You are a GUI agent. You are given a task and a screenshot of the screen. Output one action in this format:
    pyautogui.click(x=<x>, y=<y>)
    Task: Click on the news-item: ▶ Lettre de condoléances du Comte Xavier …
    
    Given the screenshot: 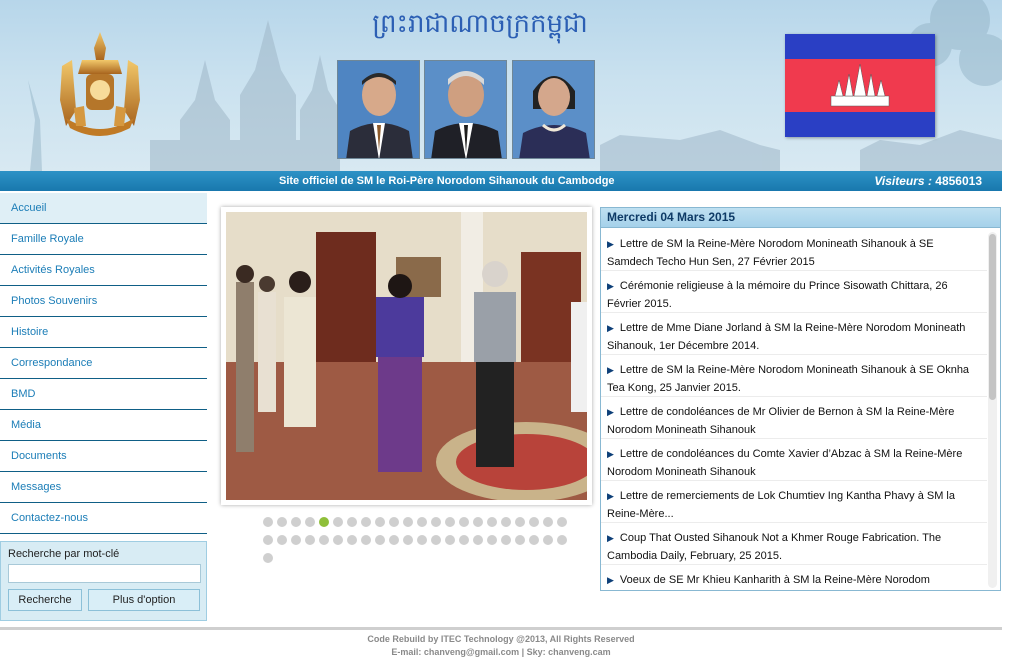 What is the action you would take?
    pyautogui.click(x=794, y=460)
    